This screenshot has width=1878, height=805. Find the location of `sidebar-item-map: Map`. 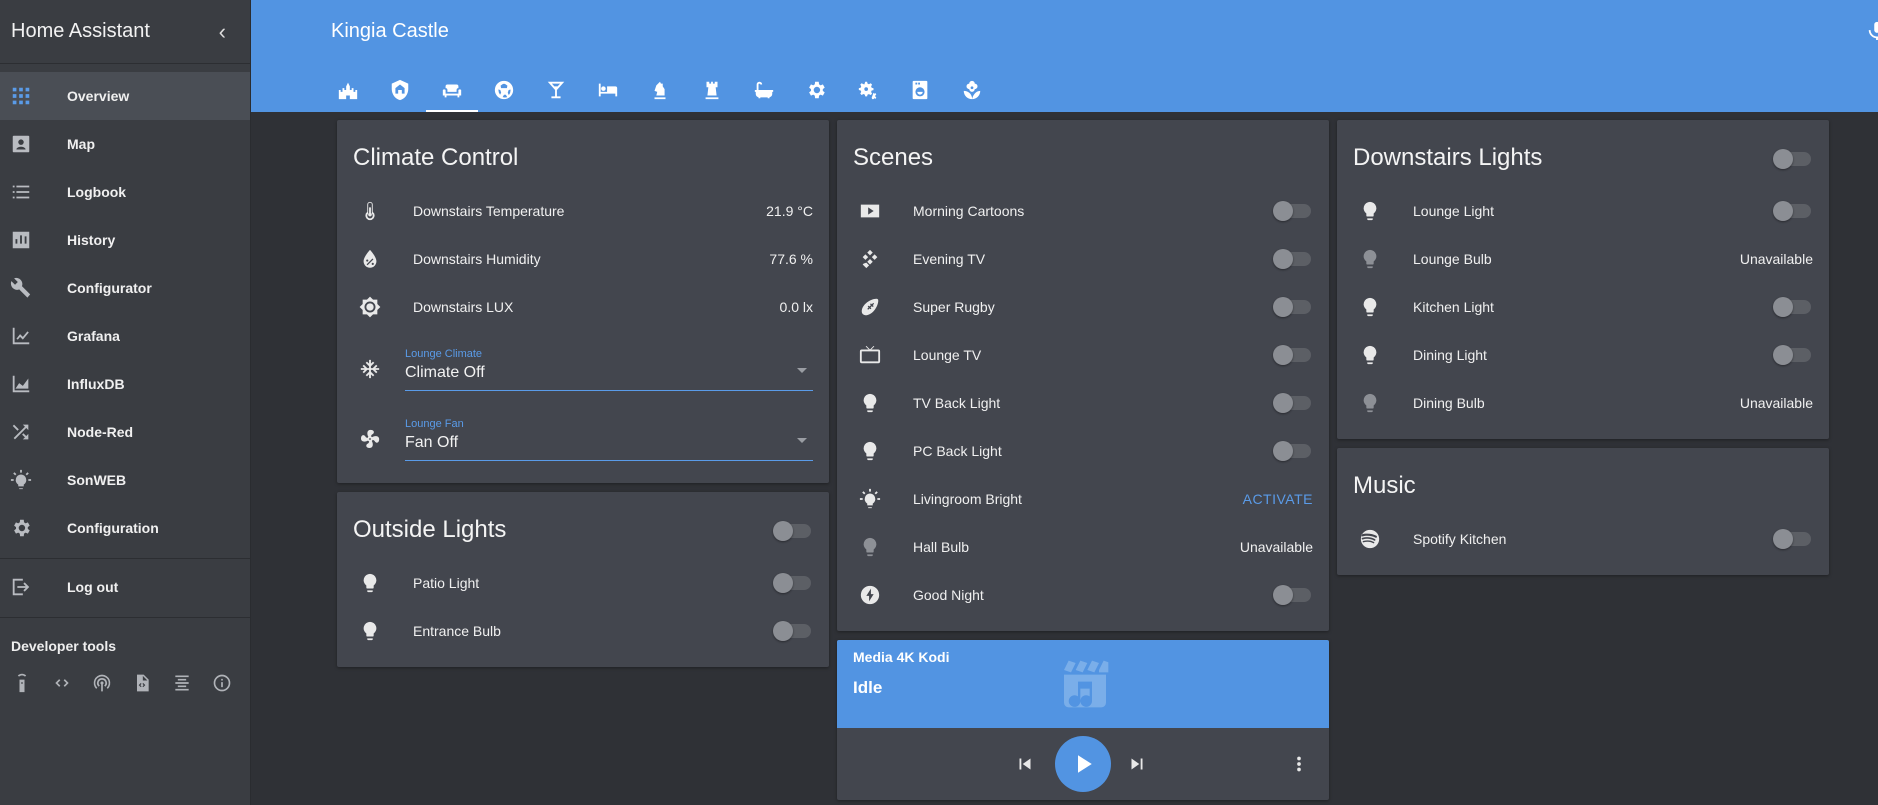

sidebar-item-map: Map is located at coordinates (125, 144).